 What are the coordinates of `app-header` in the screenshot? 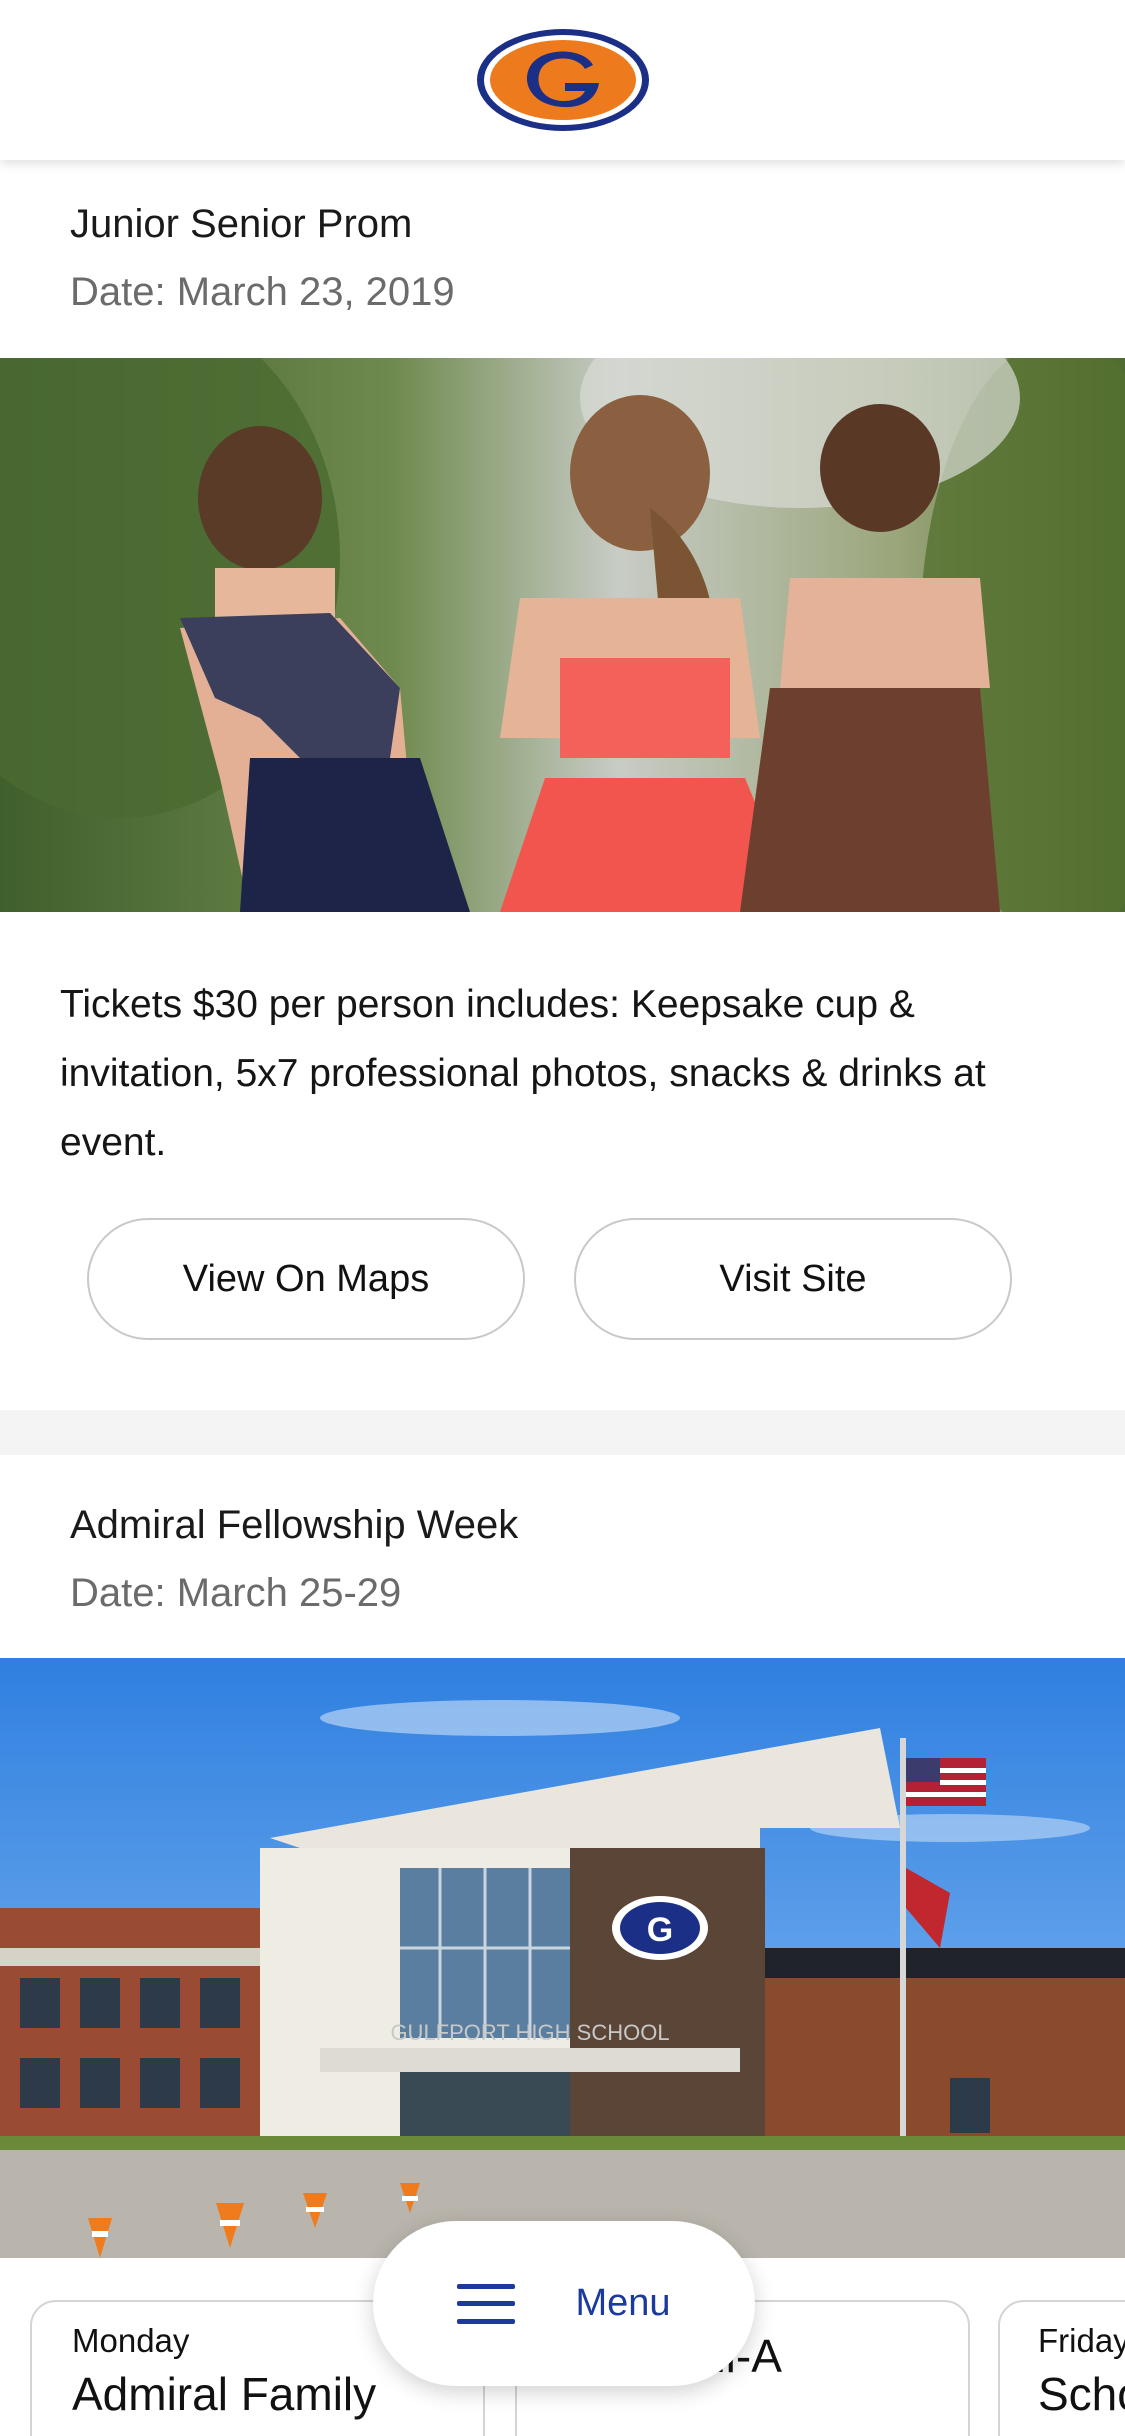 It's located at (562, 80).